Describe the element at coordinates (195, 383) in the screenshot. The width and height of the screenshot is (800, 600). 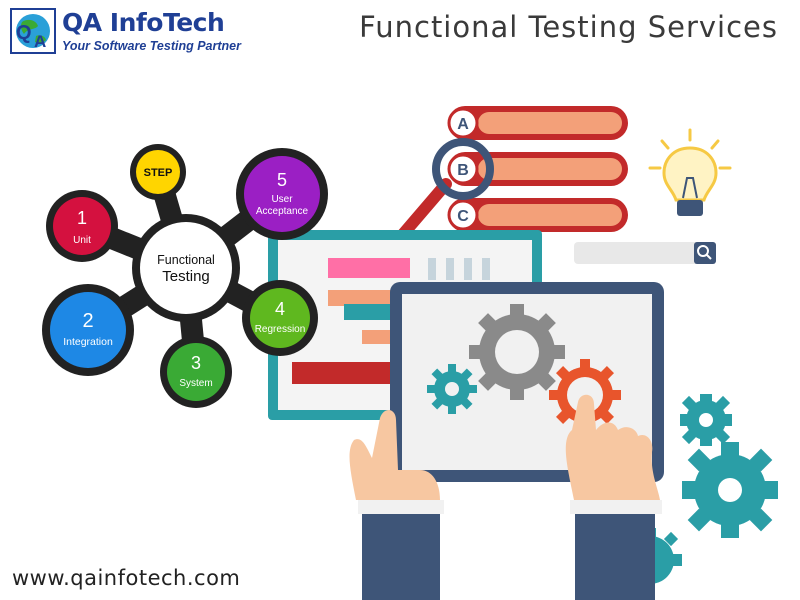
I see `step-label: System` at that location.